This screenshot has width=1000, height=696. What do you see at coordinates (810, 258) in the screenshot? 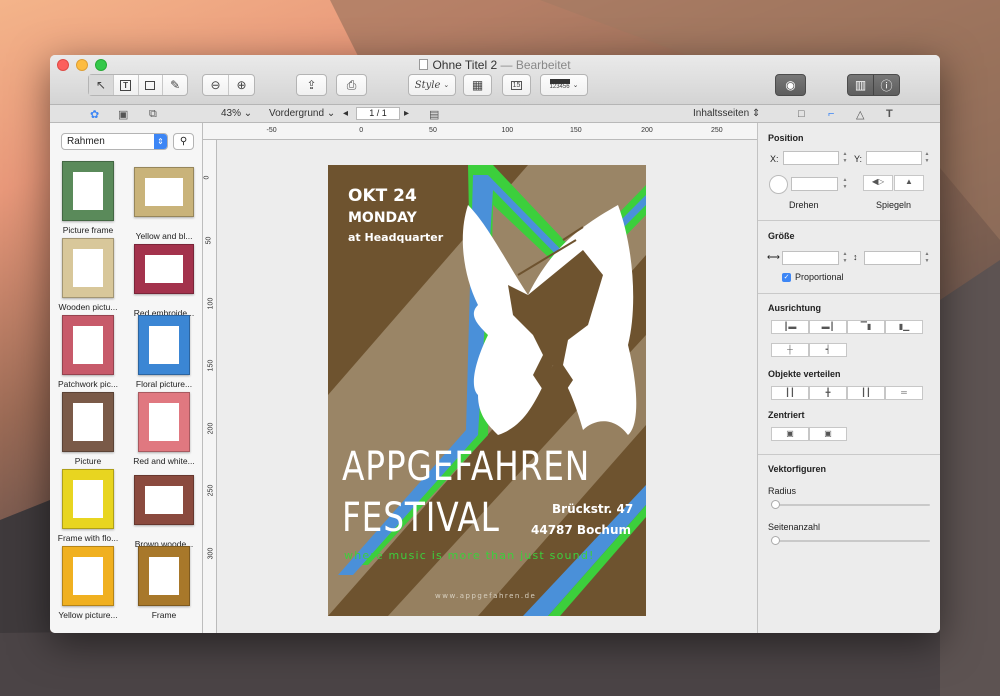
I see `width-field` at bounding box center [810, 258].